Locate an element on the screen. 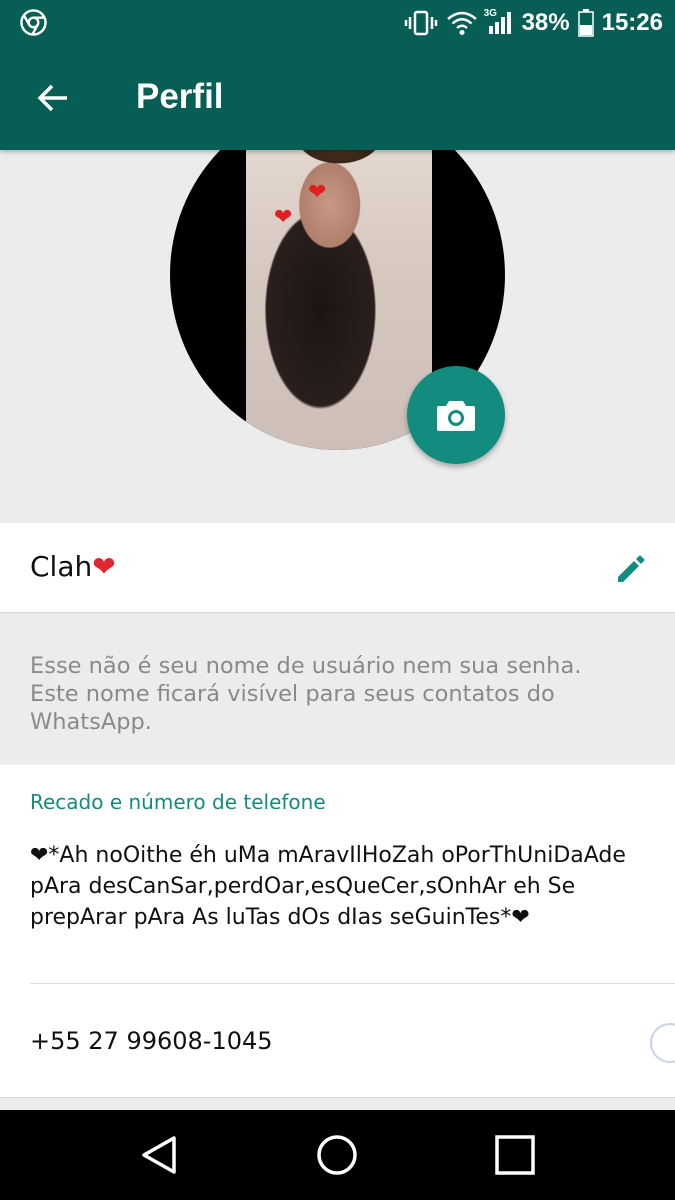 The height and width of the screenshot is (1200, 675). clock: 15:26 is located at coordinates (632, 22).